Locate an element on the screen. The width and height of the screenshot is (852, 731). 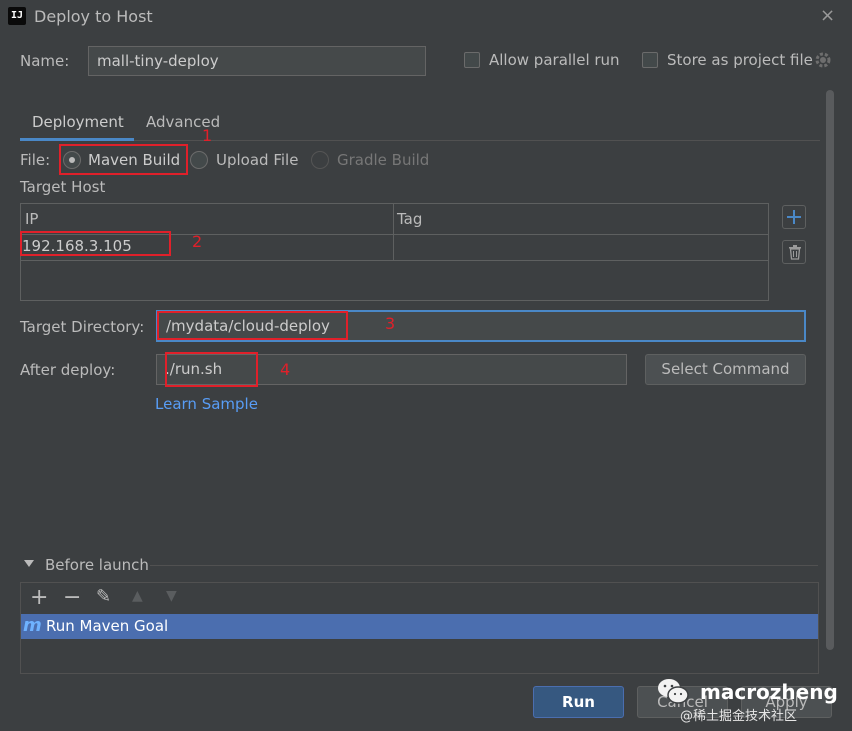
after-deploy-label: After deploy: is located at coordinates (68, 370).